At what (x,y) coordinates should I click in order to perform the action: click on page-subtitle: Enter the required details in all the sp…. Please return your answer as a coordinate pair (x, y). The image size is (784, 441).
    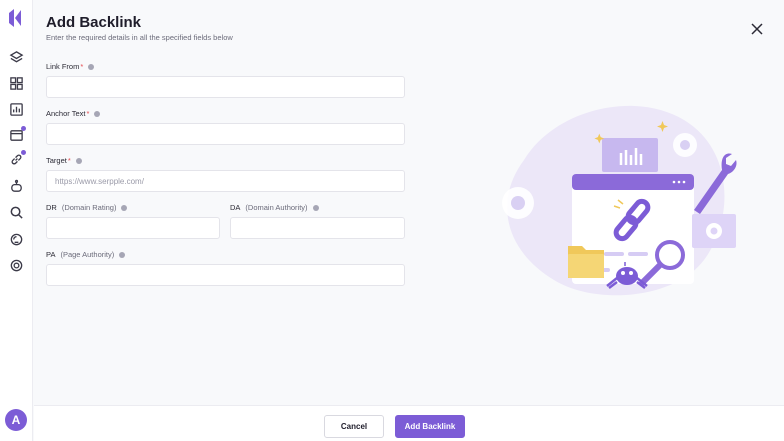
    Looking at the image, I should click on (139, 37).